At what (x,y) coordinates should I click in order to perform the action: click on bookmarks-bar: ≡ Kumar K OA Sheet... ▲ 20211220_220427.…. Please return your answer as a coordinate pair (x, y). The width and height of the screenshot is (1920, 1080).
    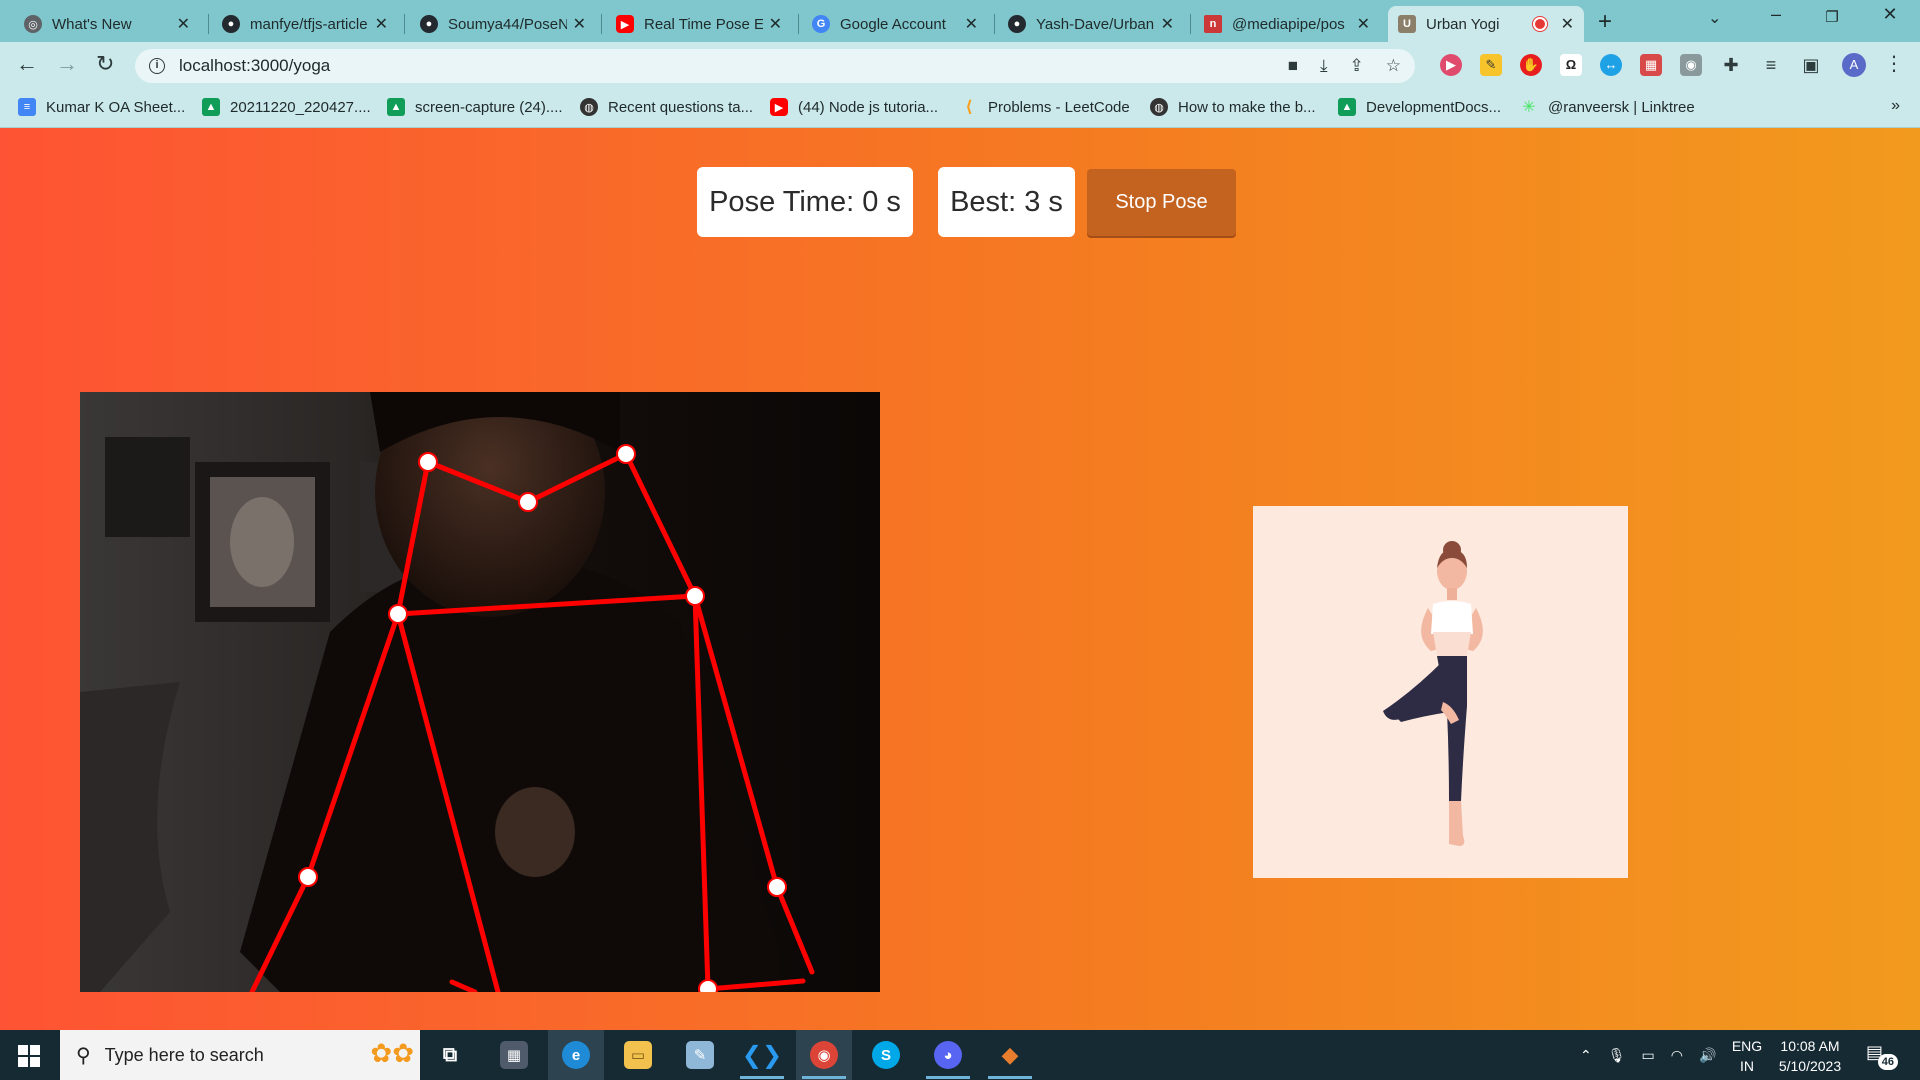
    Looking at the image, I should click on (960, 108).